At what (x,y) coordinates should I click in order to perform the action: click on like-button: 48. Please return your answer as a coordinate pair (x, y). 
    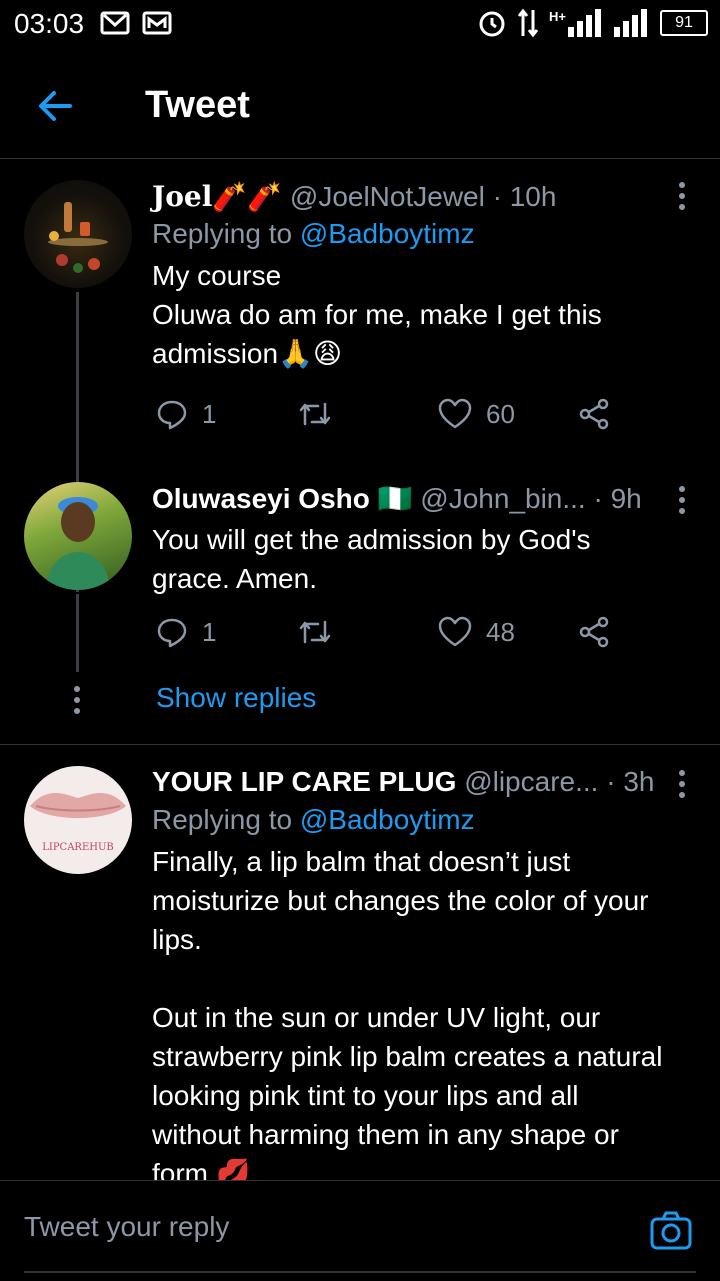
    Looking at the image, I should click on (476, 632).